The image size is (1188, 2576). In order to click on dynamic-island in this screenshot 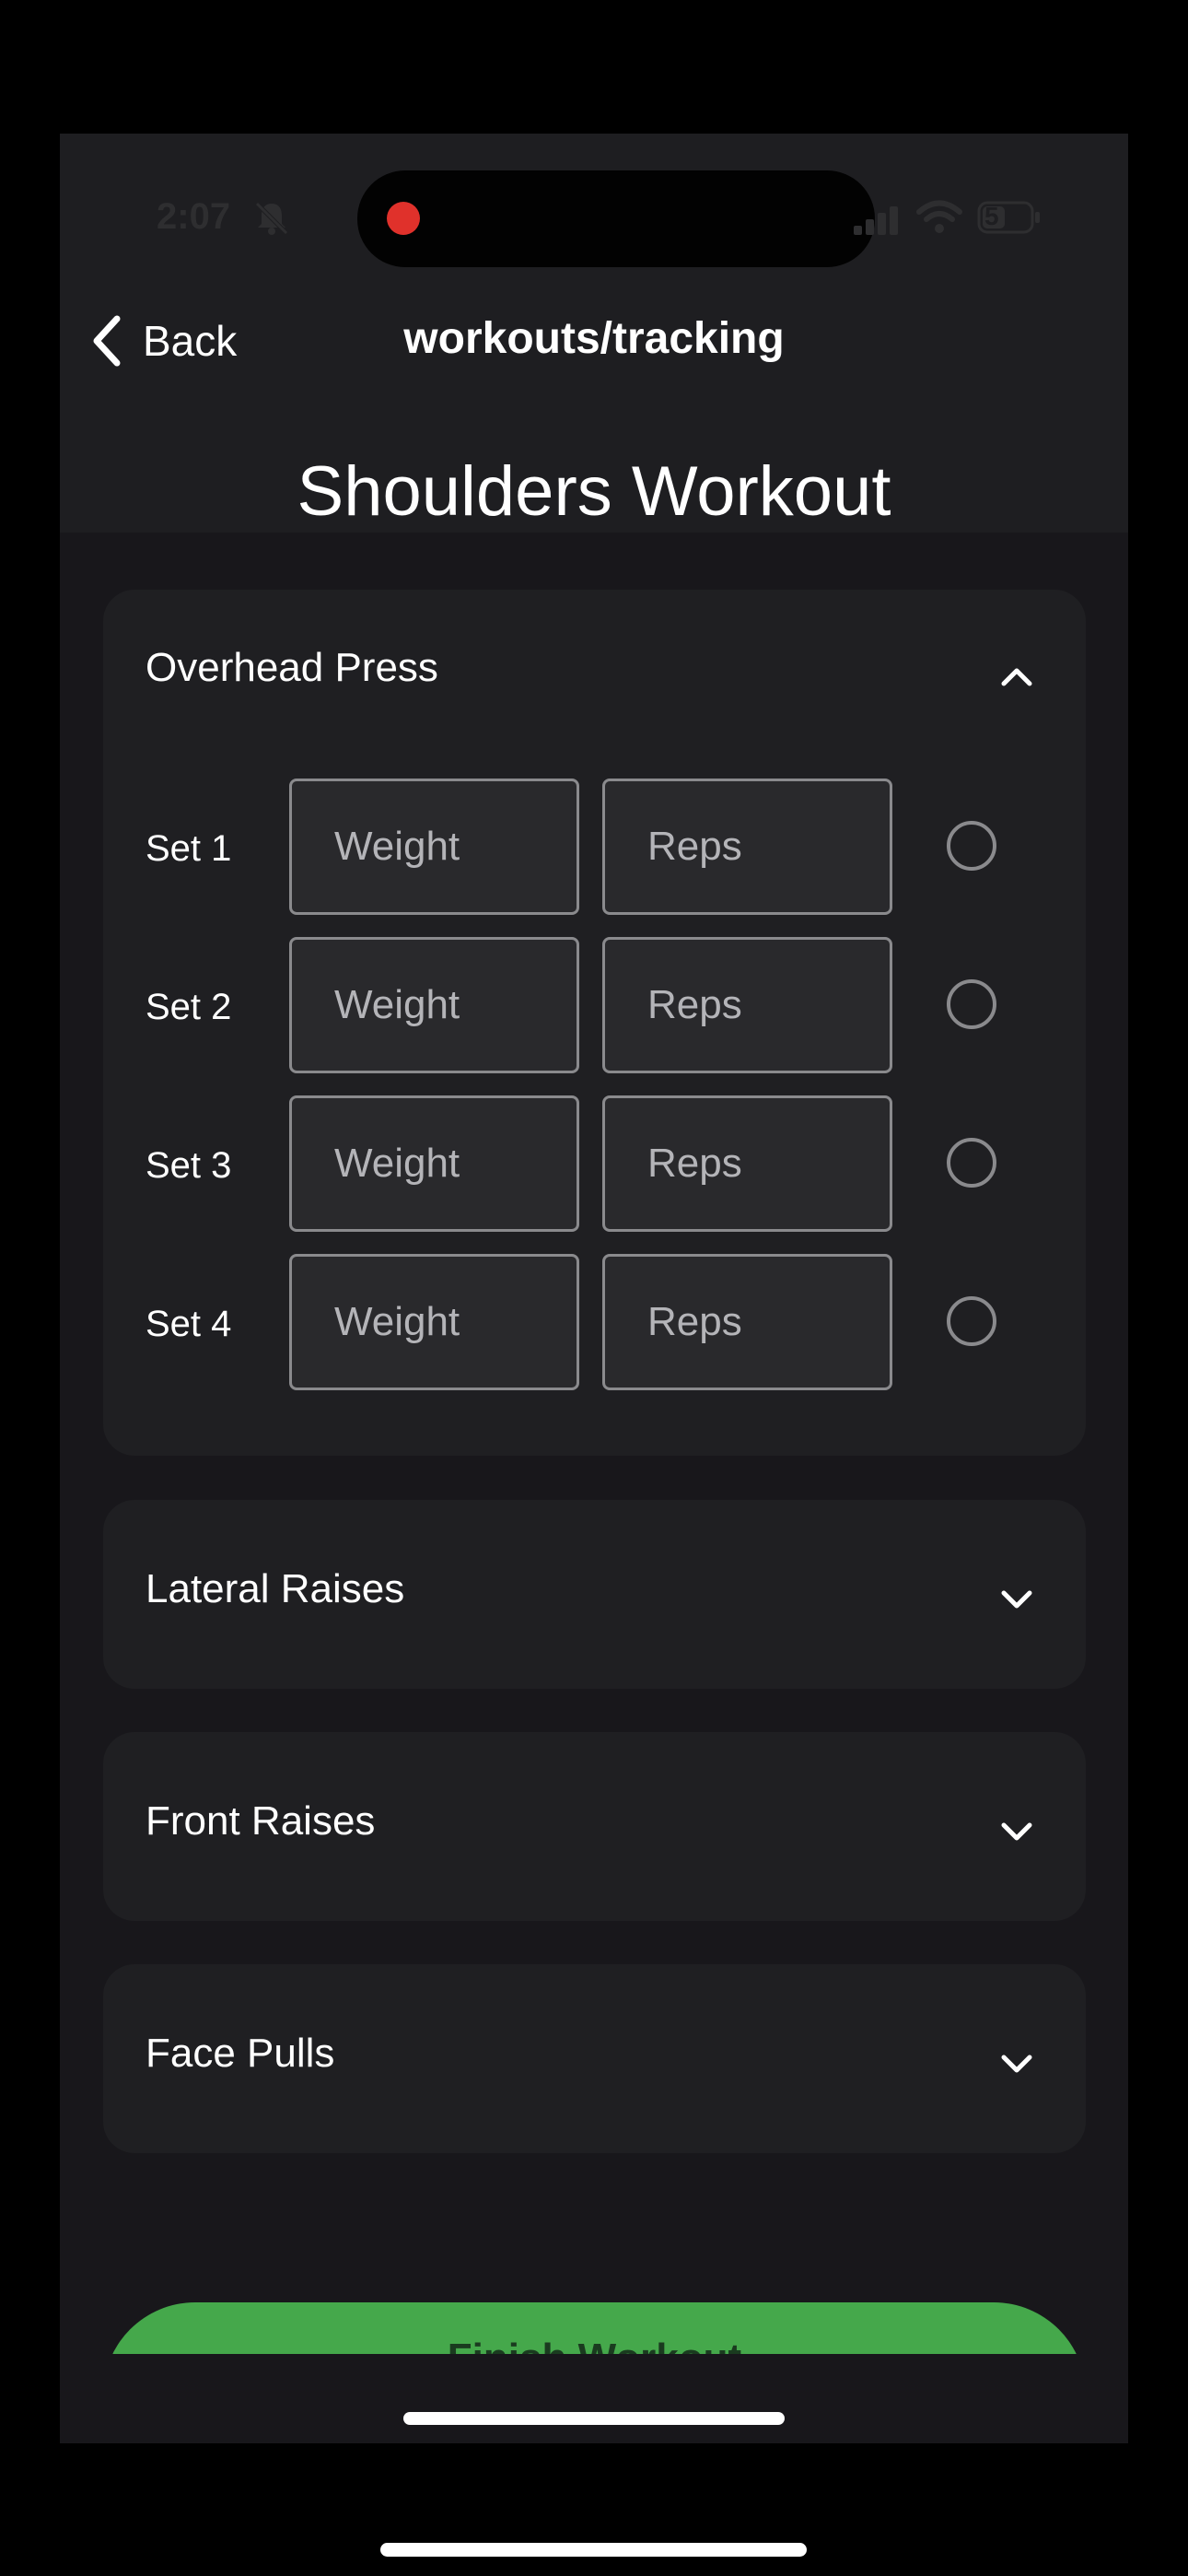, I will do `click(616, 218)`.